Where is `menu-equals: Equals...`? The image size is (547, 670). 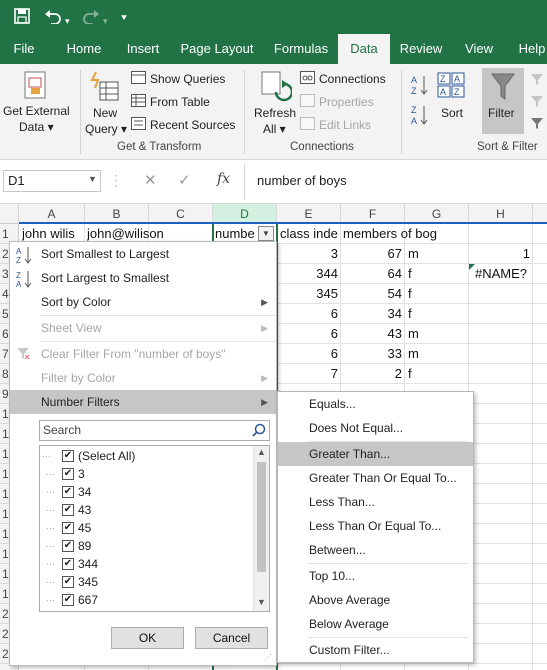 menu-equals: Equals... is located at coordinates (375, 404).